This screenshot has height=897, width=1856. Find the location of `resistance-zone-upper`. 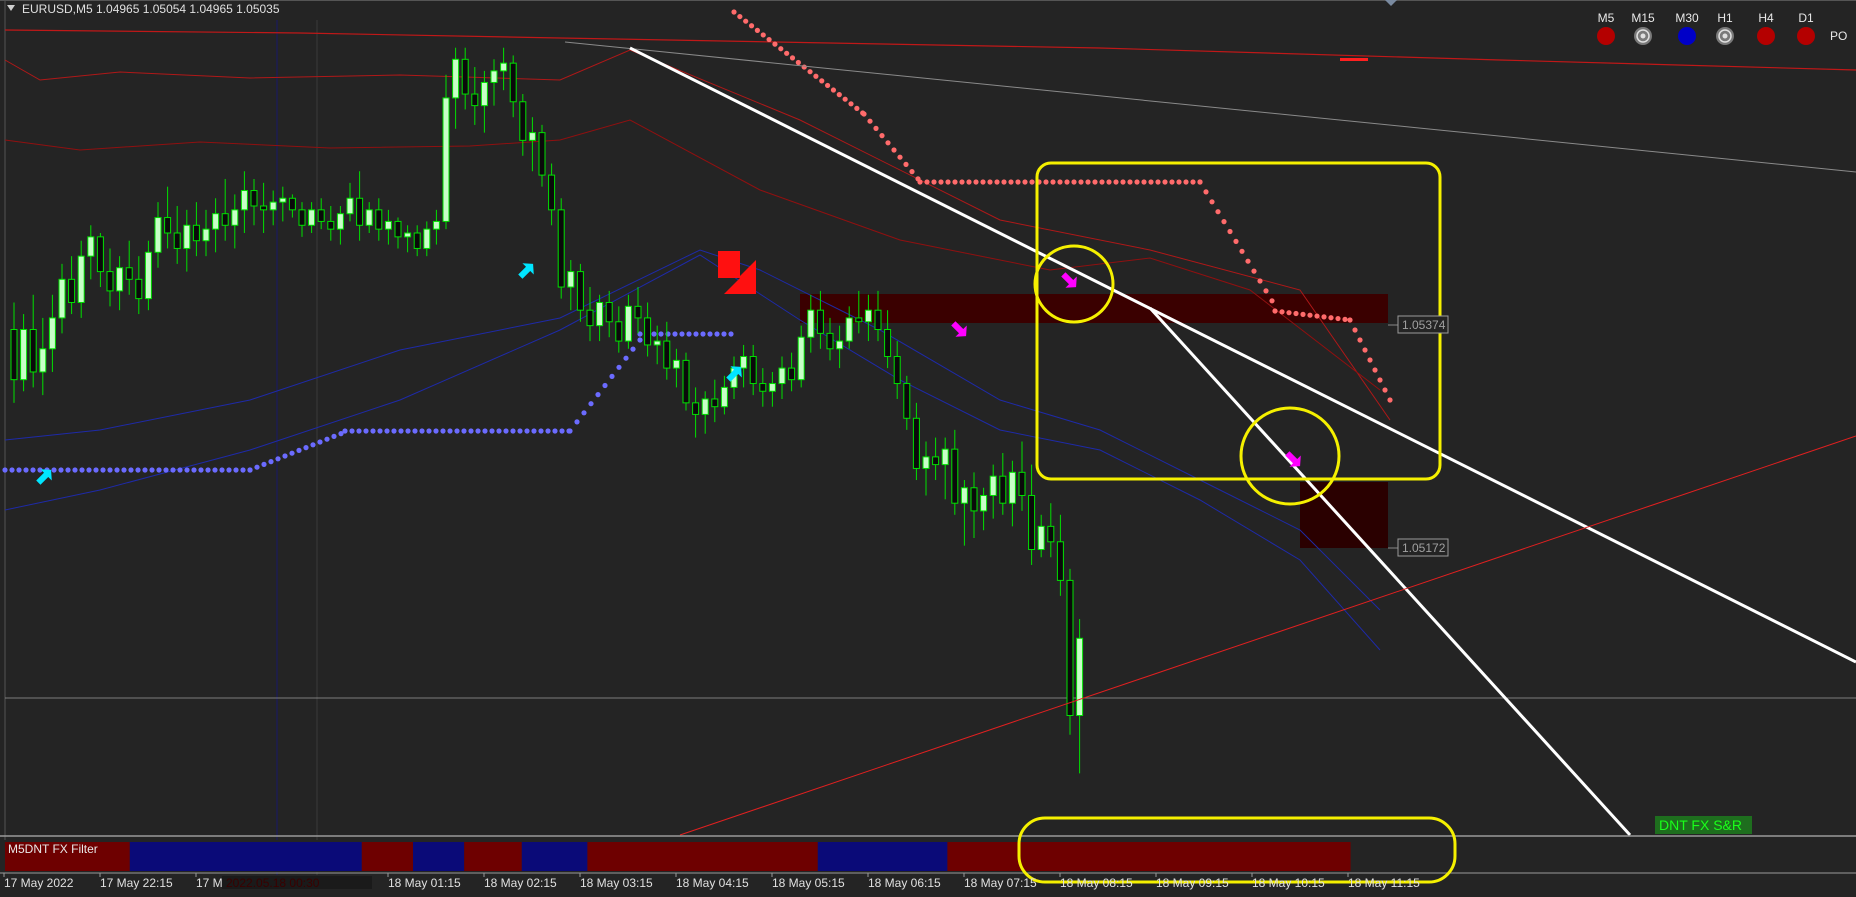

resistance-zone-upper is located at coordinates (1094, 308).